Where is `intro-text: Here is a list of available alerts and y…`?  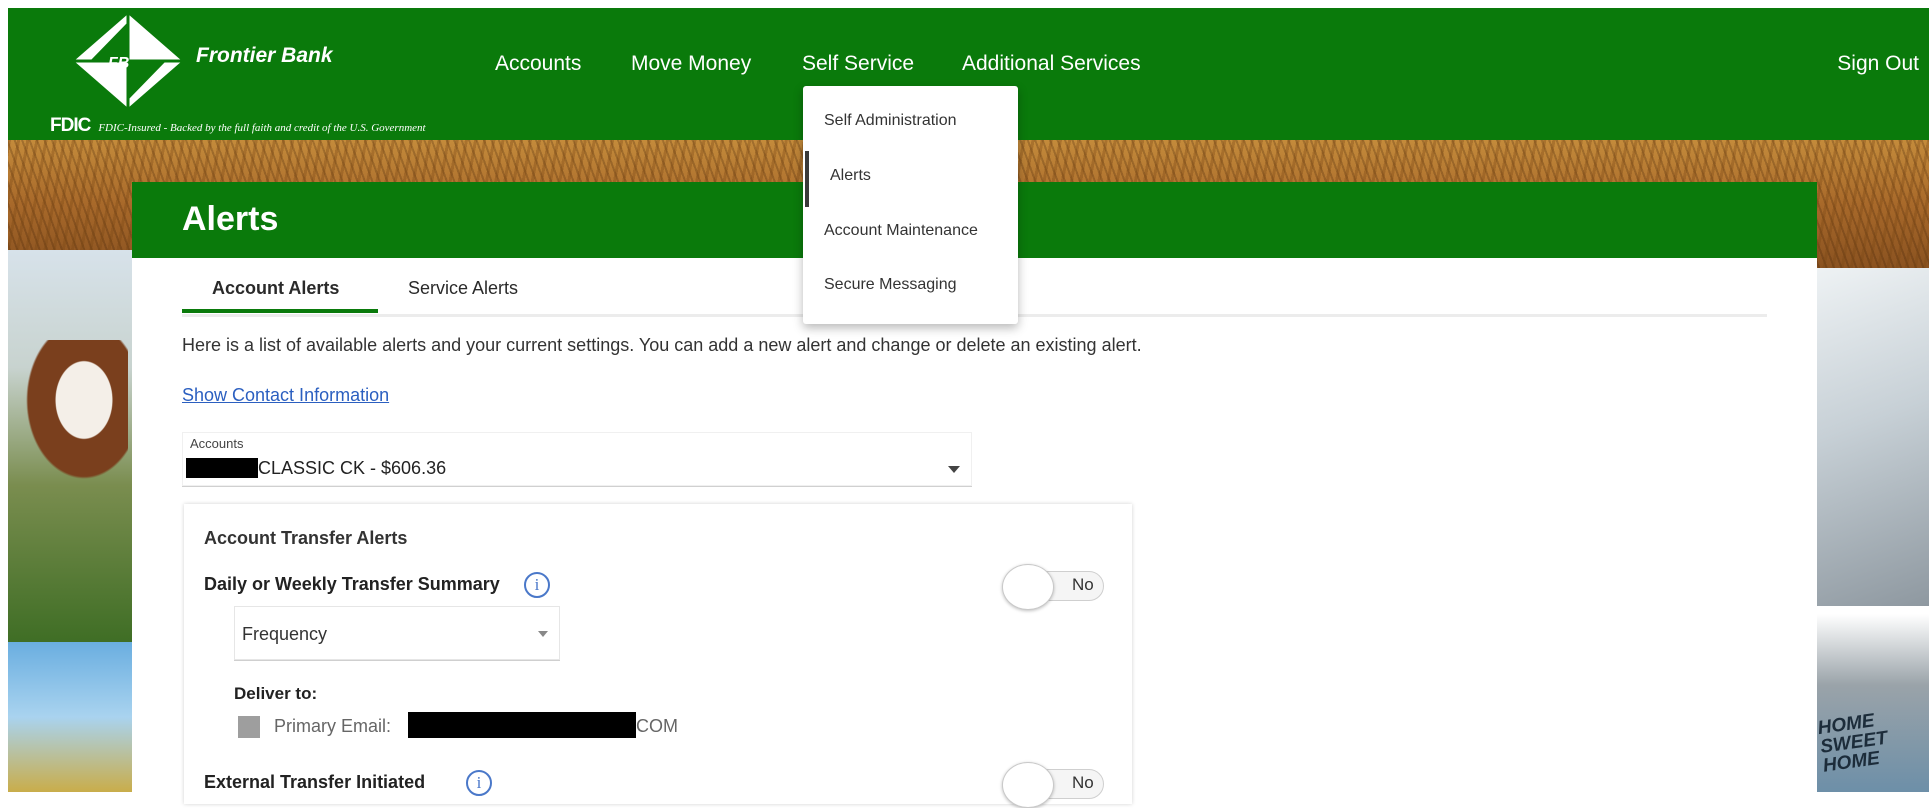
intro-text: Here is a list of available alerts and y… is located at coordinates (662, 345).